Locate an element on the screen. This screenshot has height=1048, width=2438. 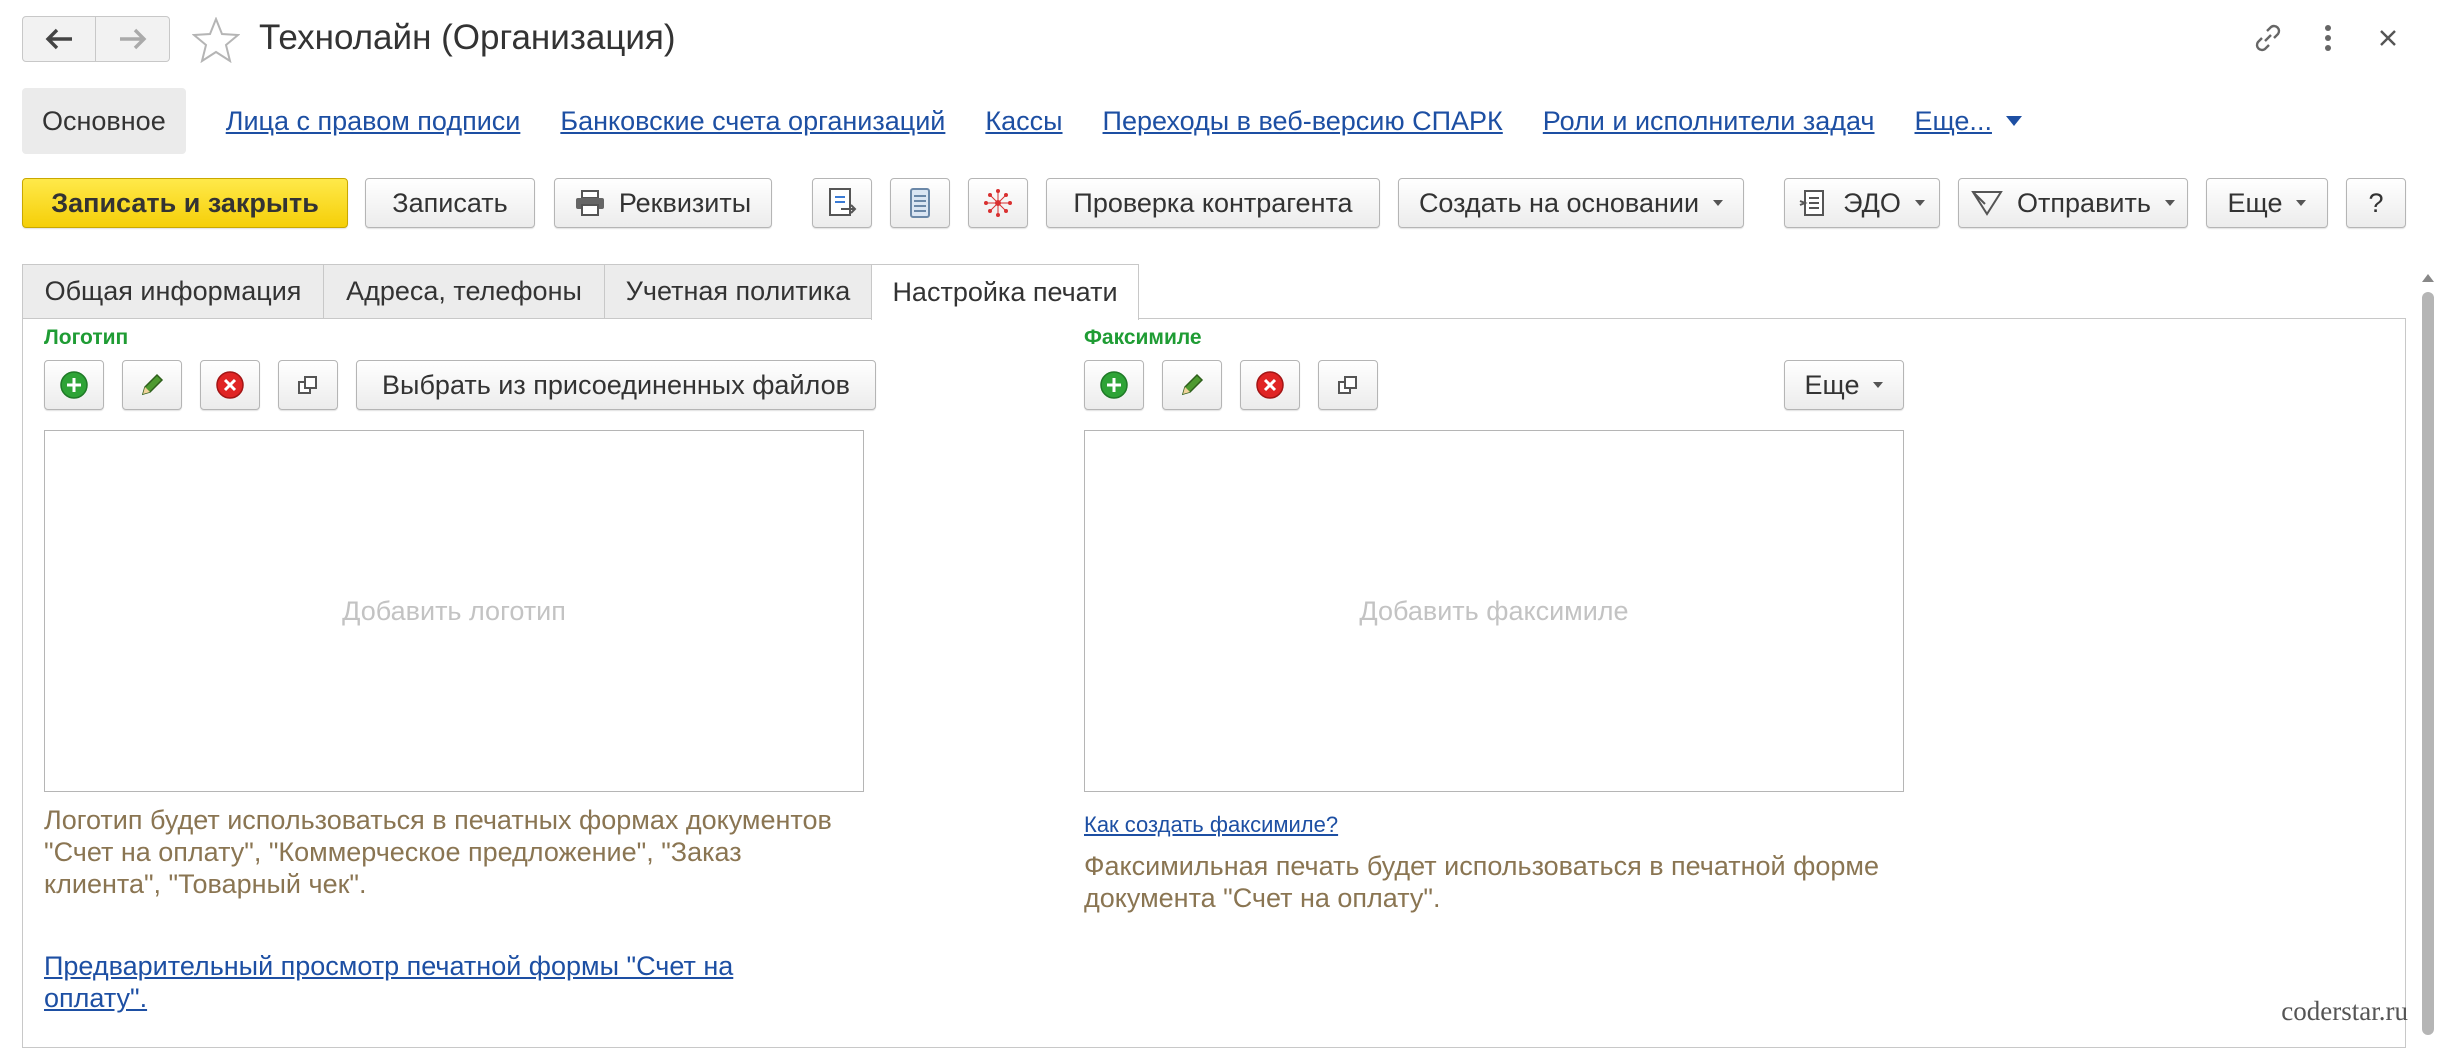
facsimile-open-button is located at coordinates (1348, 385).